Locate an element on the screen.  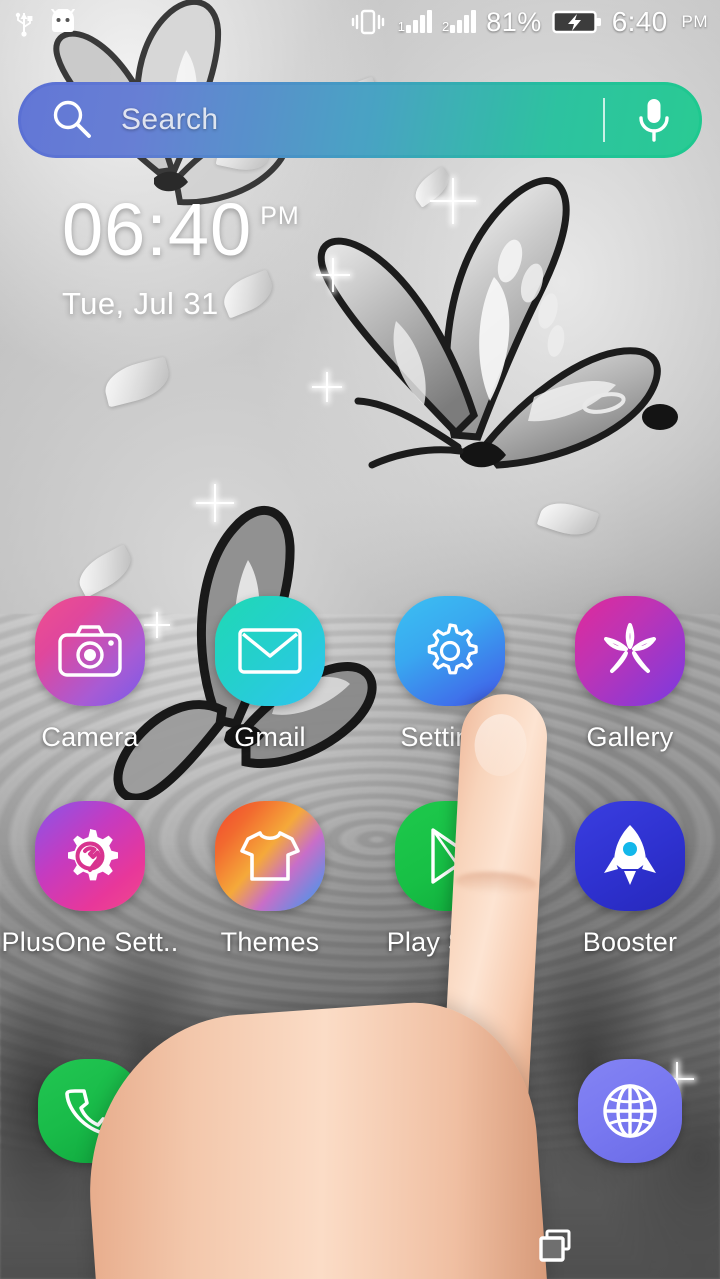
clock-time: 06:40 is located at coordinates (157, 229).